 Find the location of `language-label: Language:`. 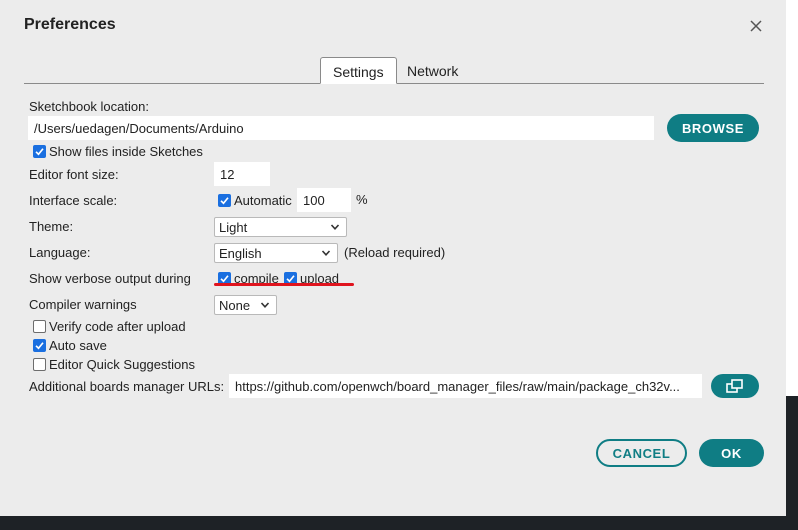

language-label: Language: is located at coordinates (60, 252).